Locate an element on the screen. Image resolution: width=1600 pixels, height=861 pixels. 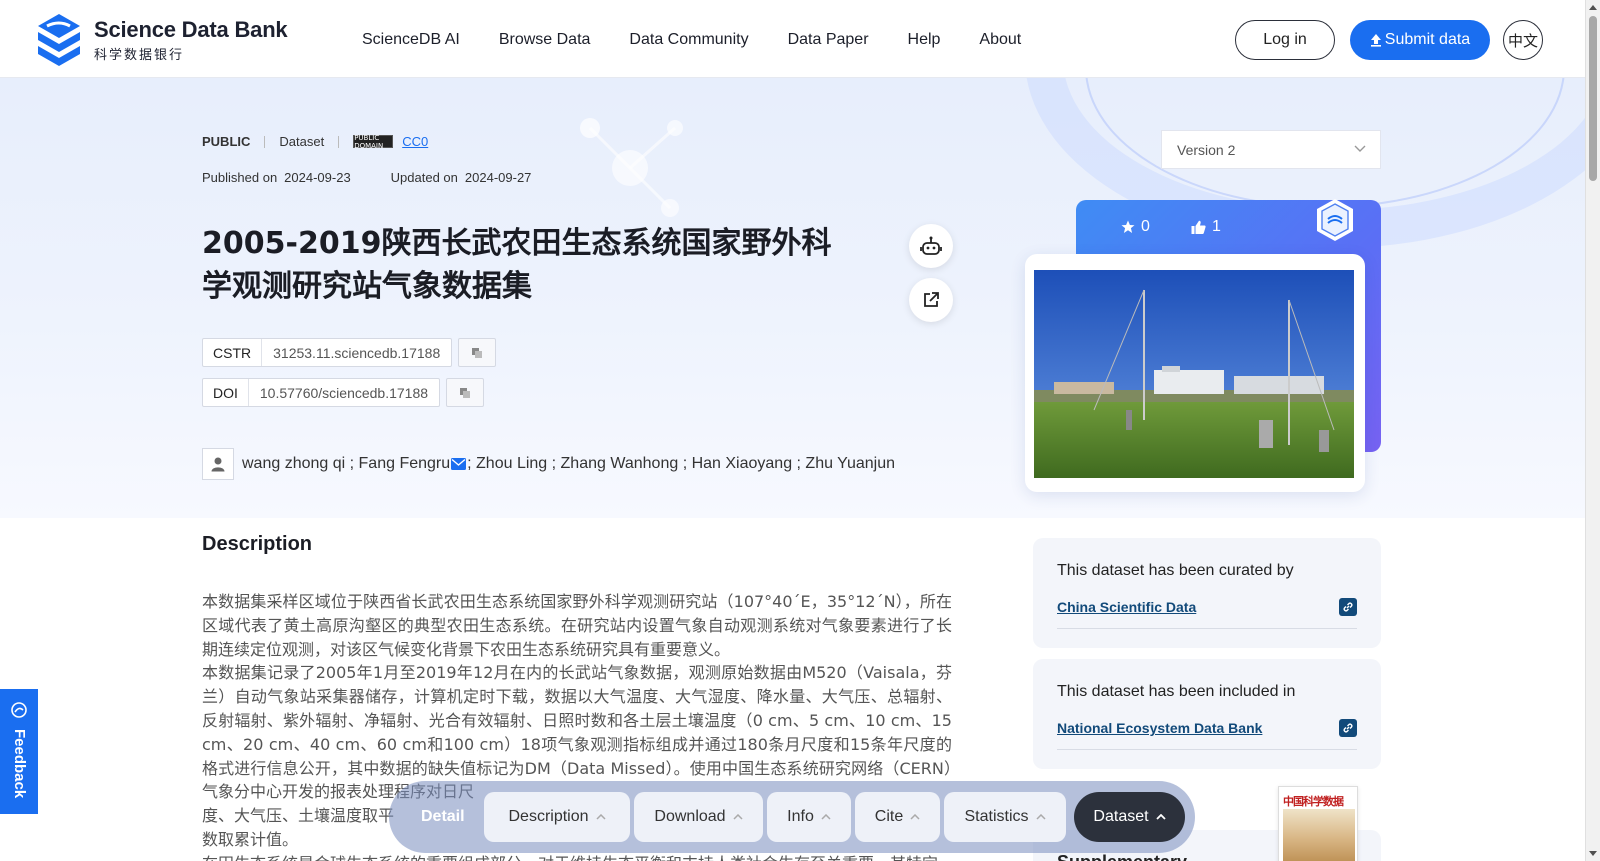
tab-bar-title: Detail is located at coordinates (443, 816).